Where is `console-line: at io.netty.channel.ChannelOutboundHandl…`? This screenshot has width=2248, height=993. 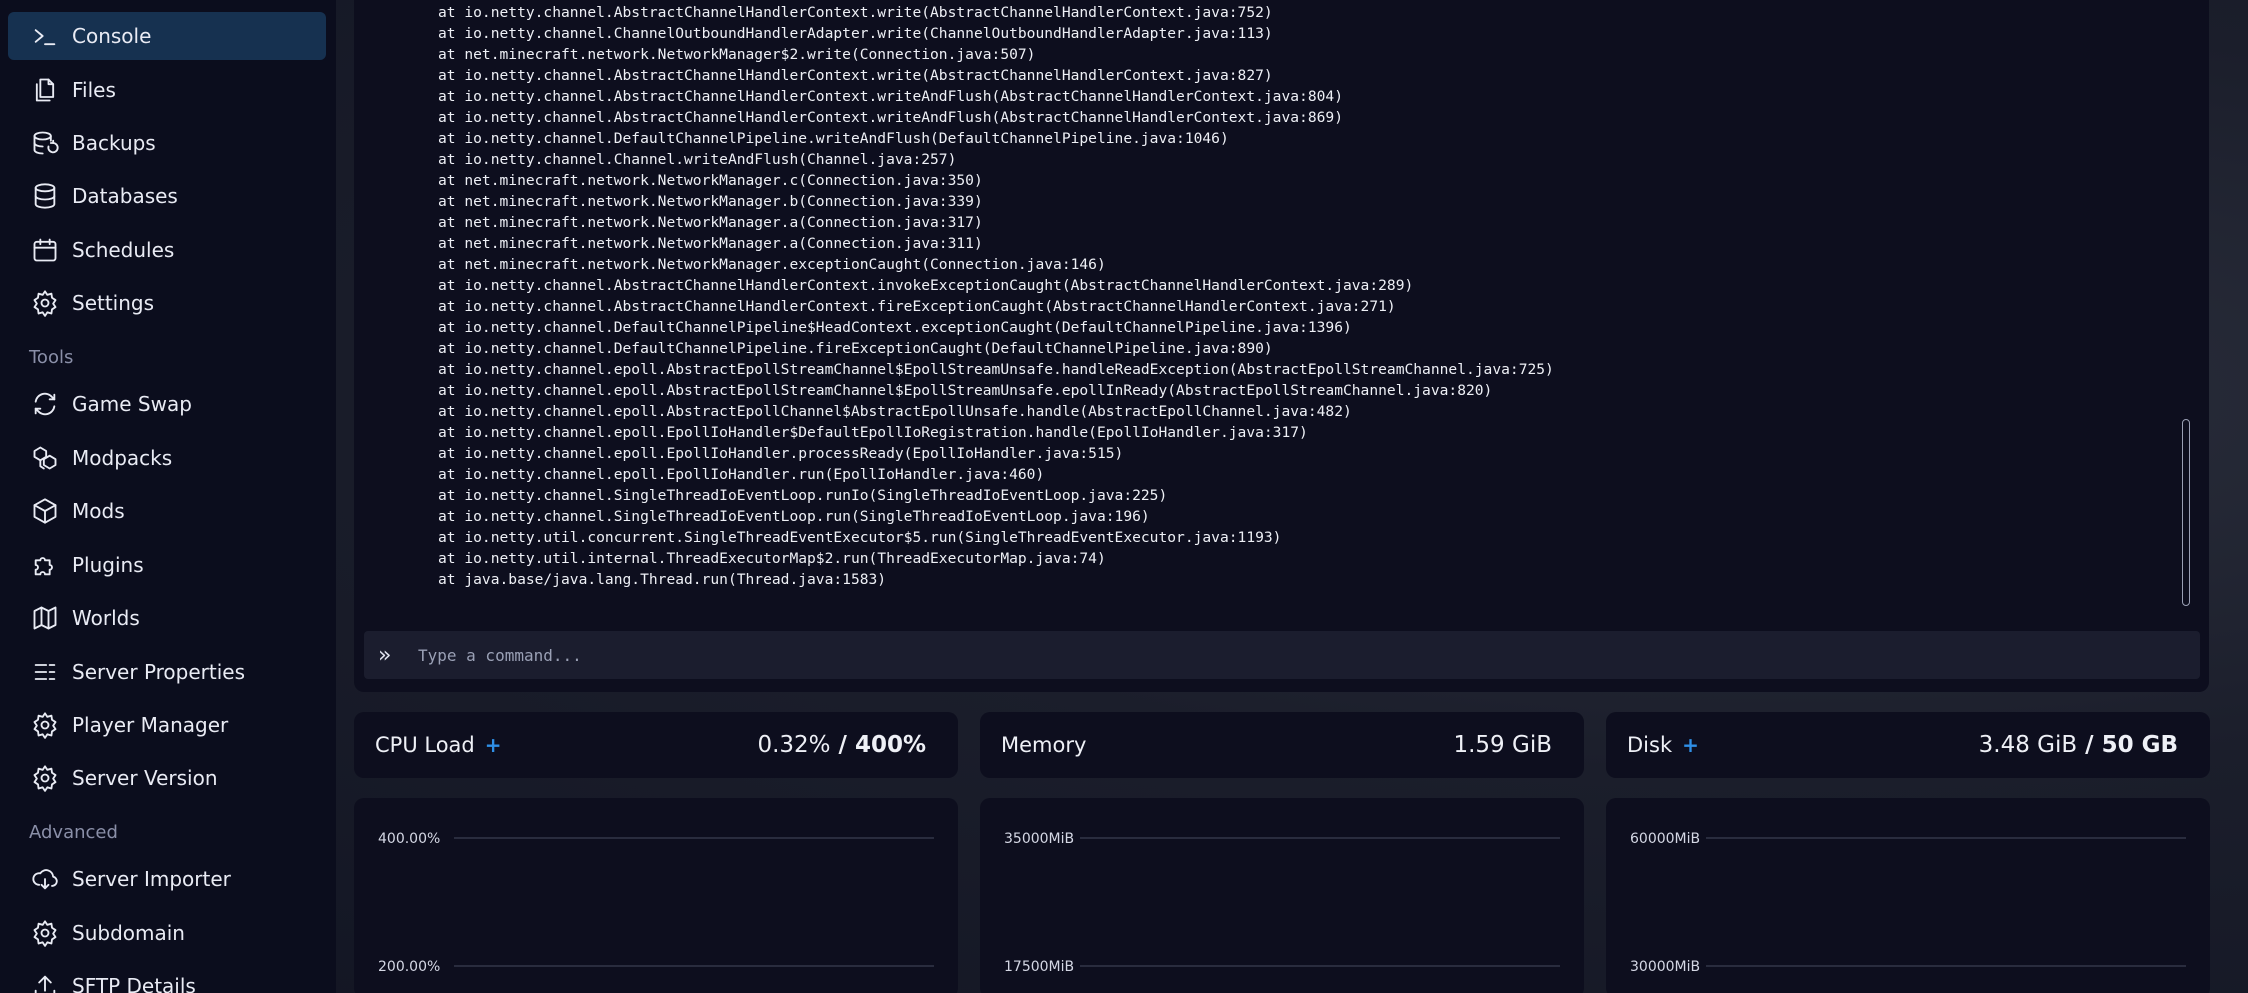 console-line: at io.netty.channel.ChannelOutboundHandl… is located at coordinates (855, 33).